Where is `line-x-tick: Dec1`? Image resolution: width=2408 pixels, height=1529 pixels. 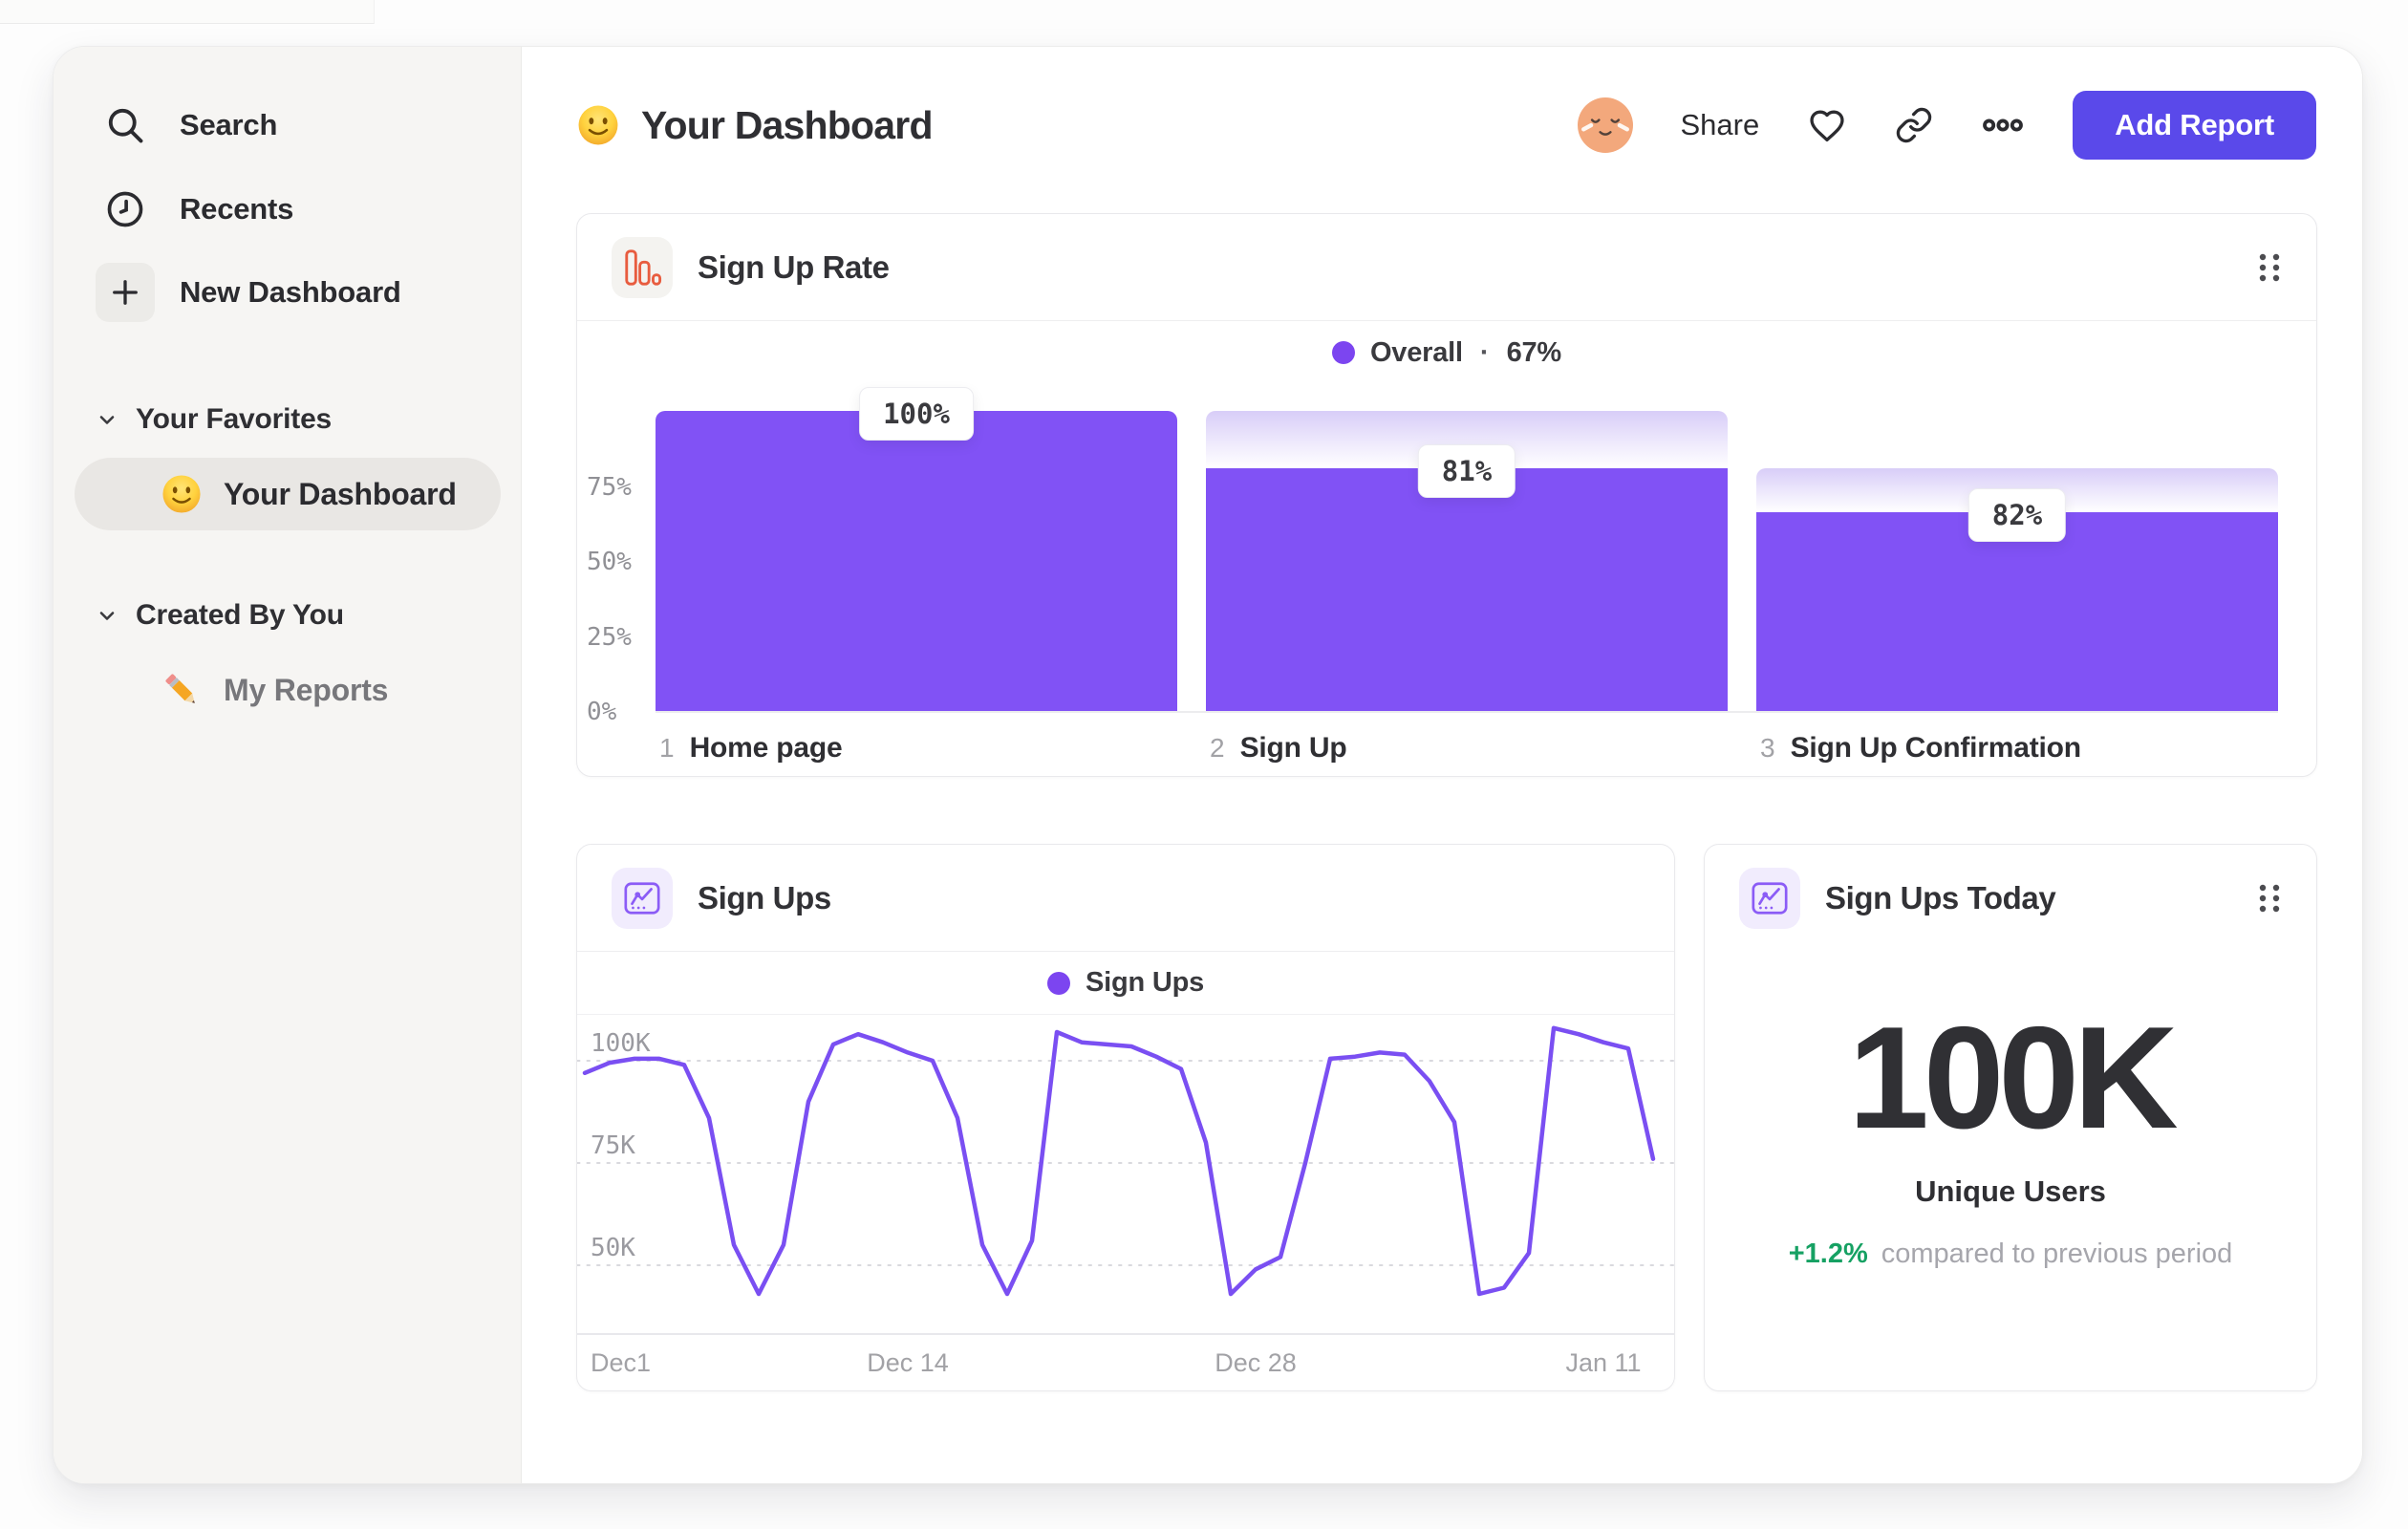
line-x-tick: Dec1 is located at coordinates (621, 1362).